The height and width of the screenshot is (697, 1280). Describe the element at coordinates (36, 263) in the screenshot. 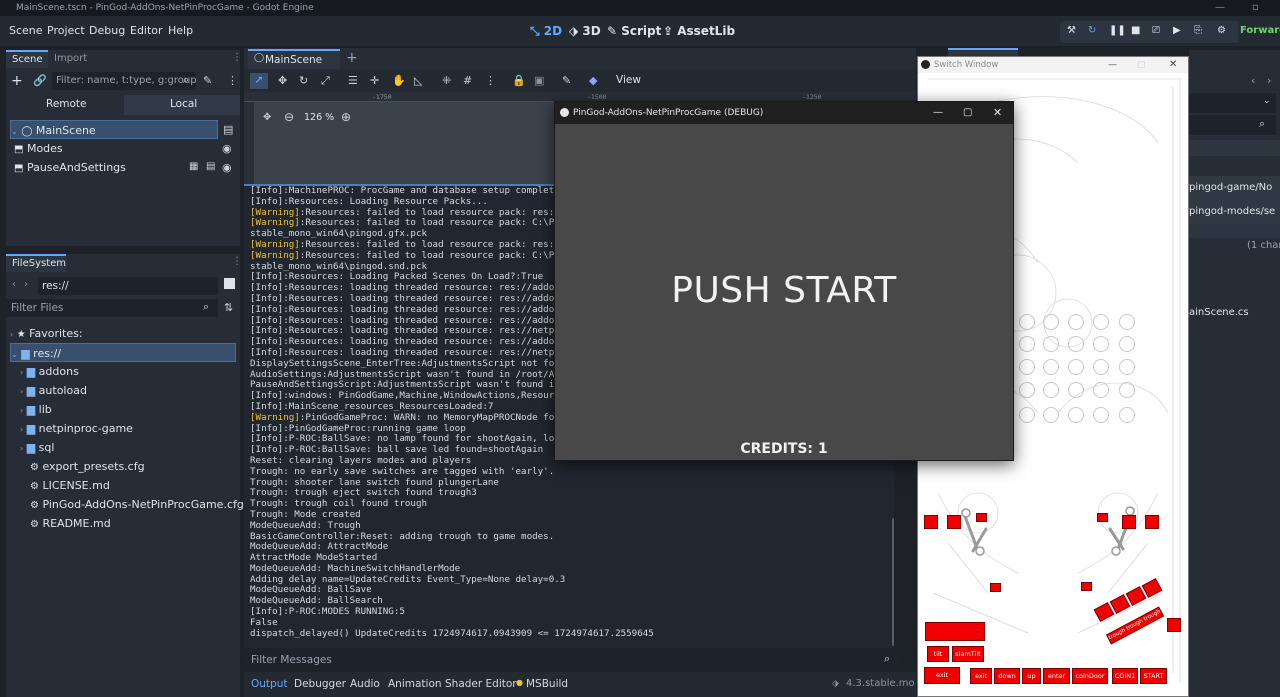

I see `tab-filesystem: FileSystem` at that location.